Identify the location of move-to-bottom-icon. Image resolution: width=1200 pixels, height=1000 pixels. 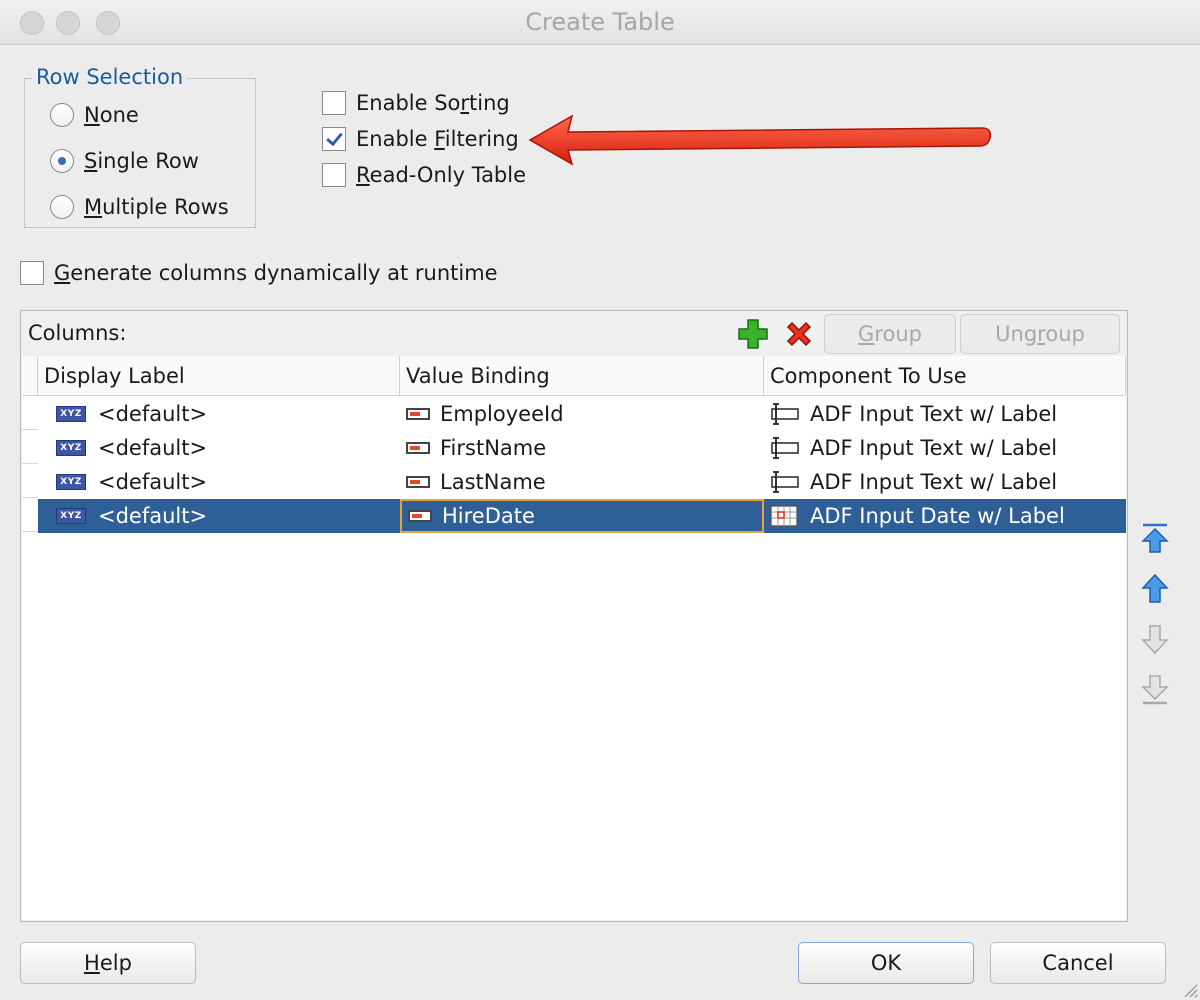
(1155, 689).